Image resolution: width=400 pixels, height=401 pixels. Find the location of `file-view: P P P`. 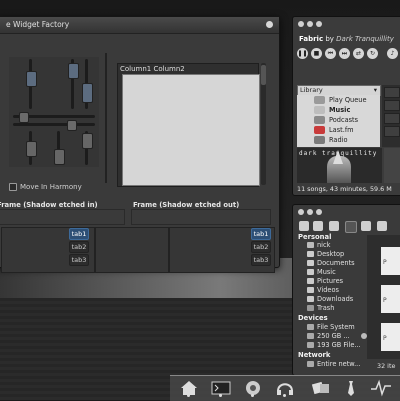

file-view: P P P is located at coordinates (383, 297).